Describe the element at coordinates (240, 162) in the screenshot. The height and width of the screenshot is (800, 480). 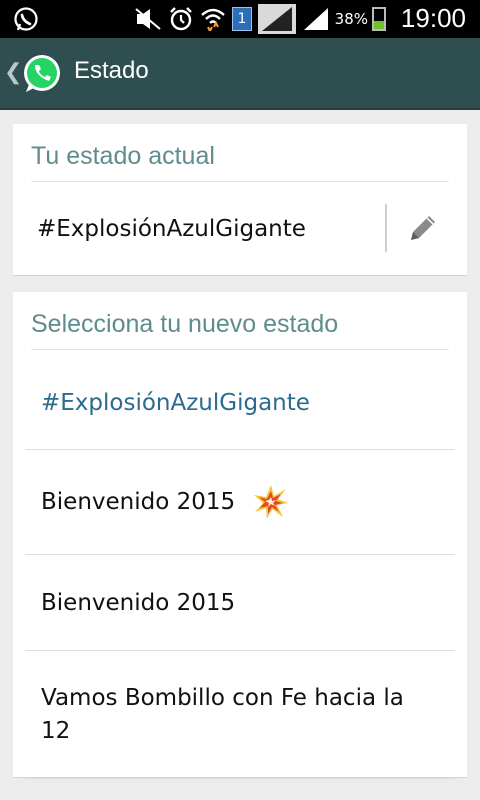
I see `current-status-header: Tu estado actual` at that location.